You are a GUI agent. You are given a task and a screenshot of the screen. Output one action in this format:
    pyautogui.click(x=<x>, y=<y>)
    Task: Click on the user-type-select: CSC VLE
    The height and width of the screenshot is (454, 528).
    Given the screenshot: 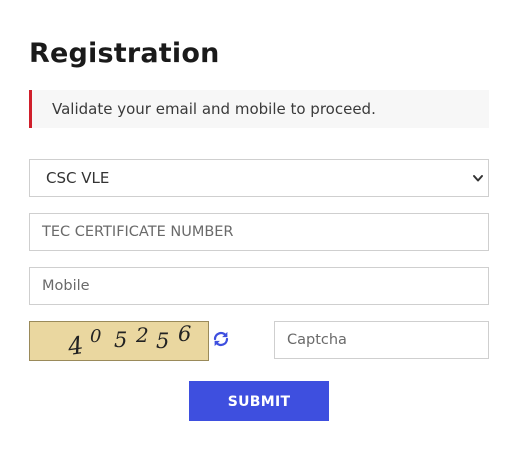 What is the action you would take?
    pyautogui.click(x=259, y=178)
    